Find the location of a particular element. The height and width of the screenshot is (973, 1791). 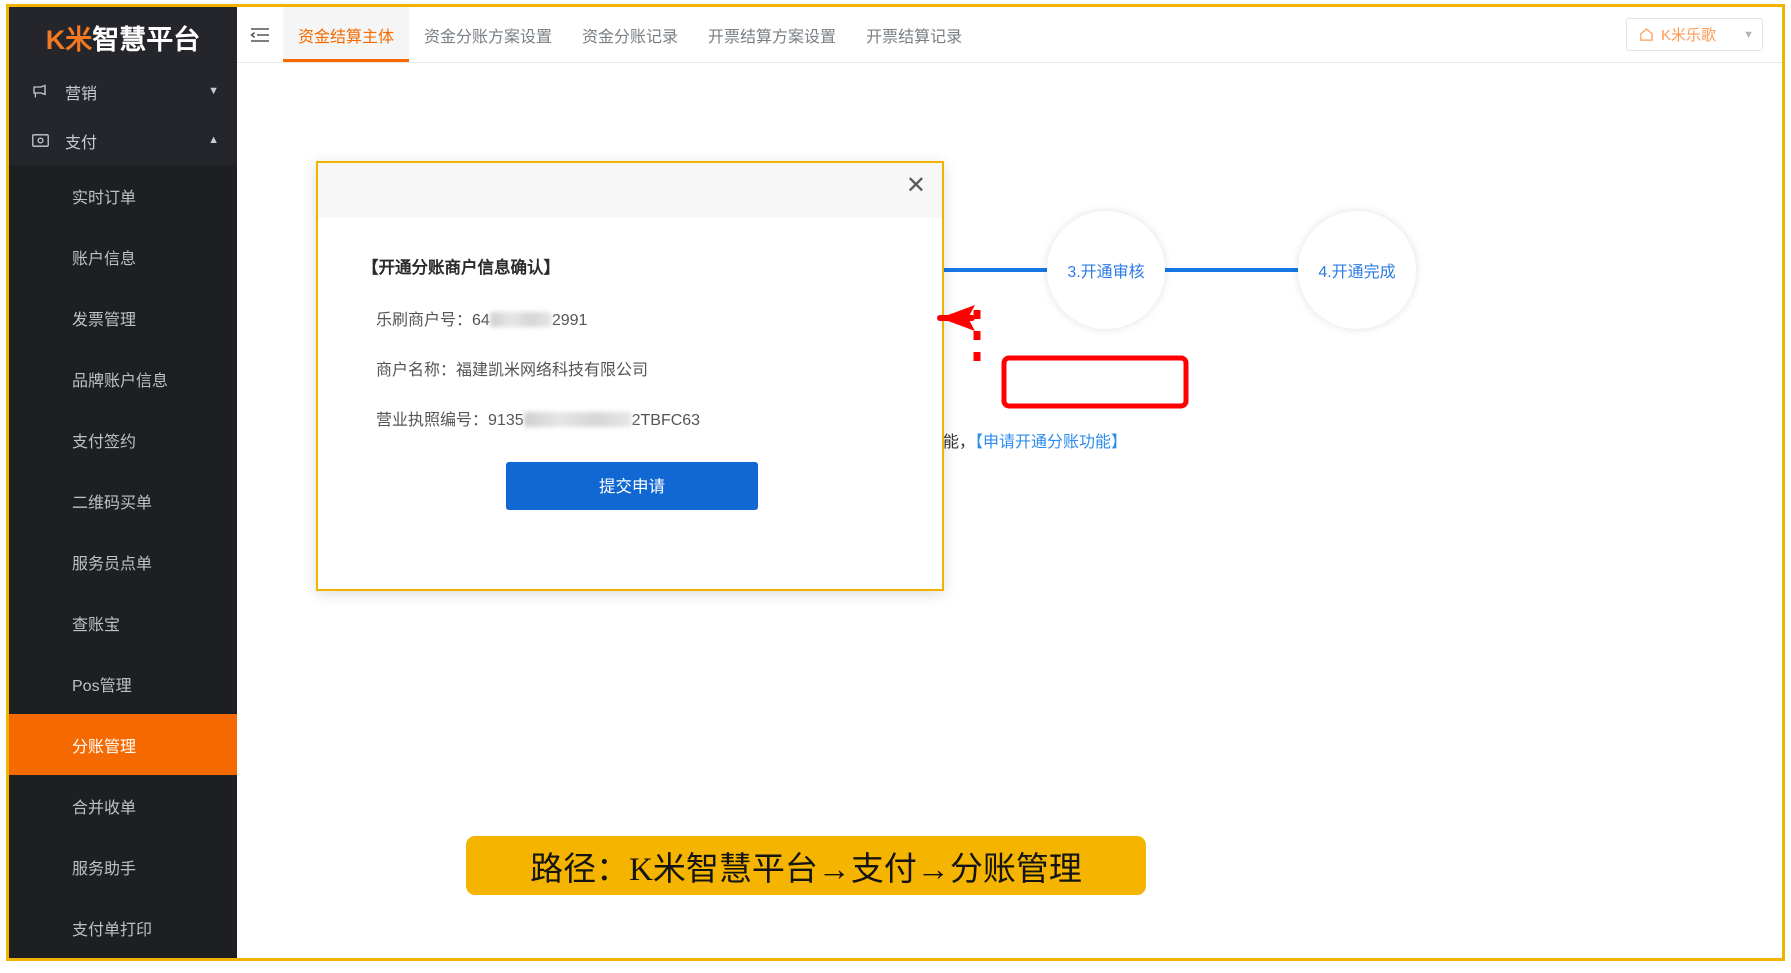

sidebar-item-payment-contract: 支付签约 is located at coordinates (123, 439).